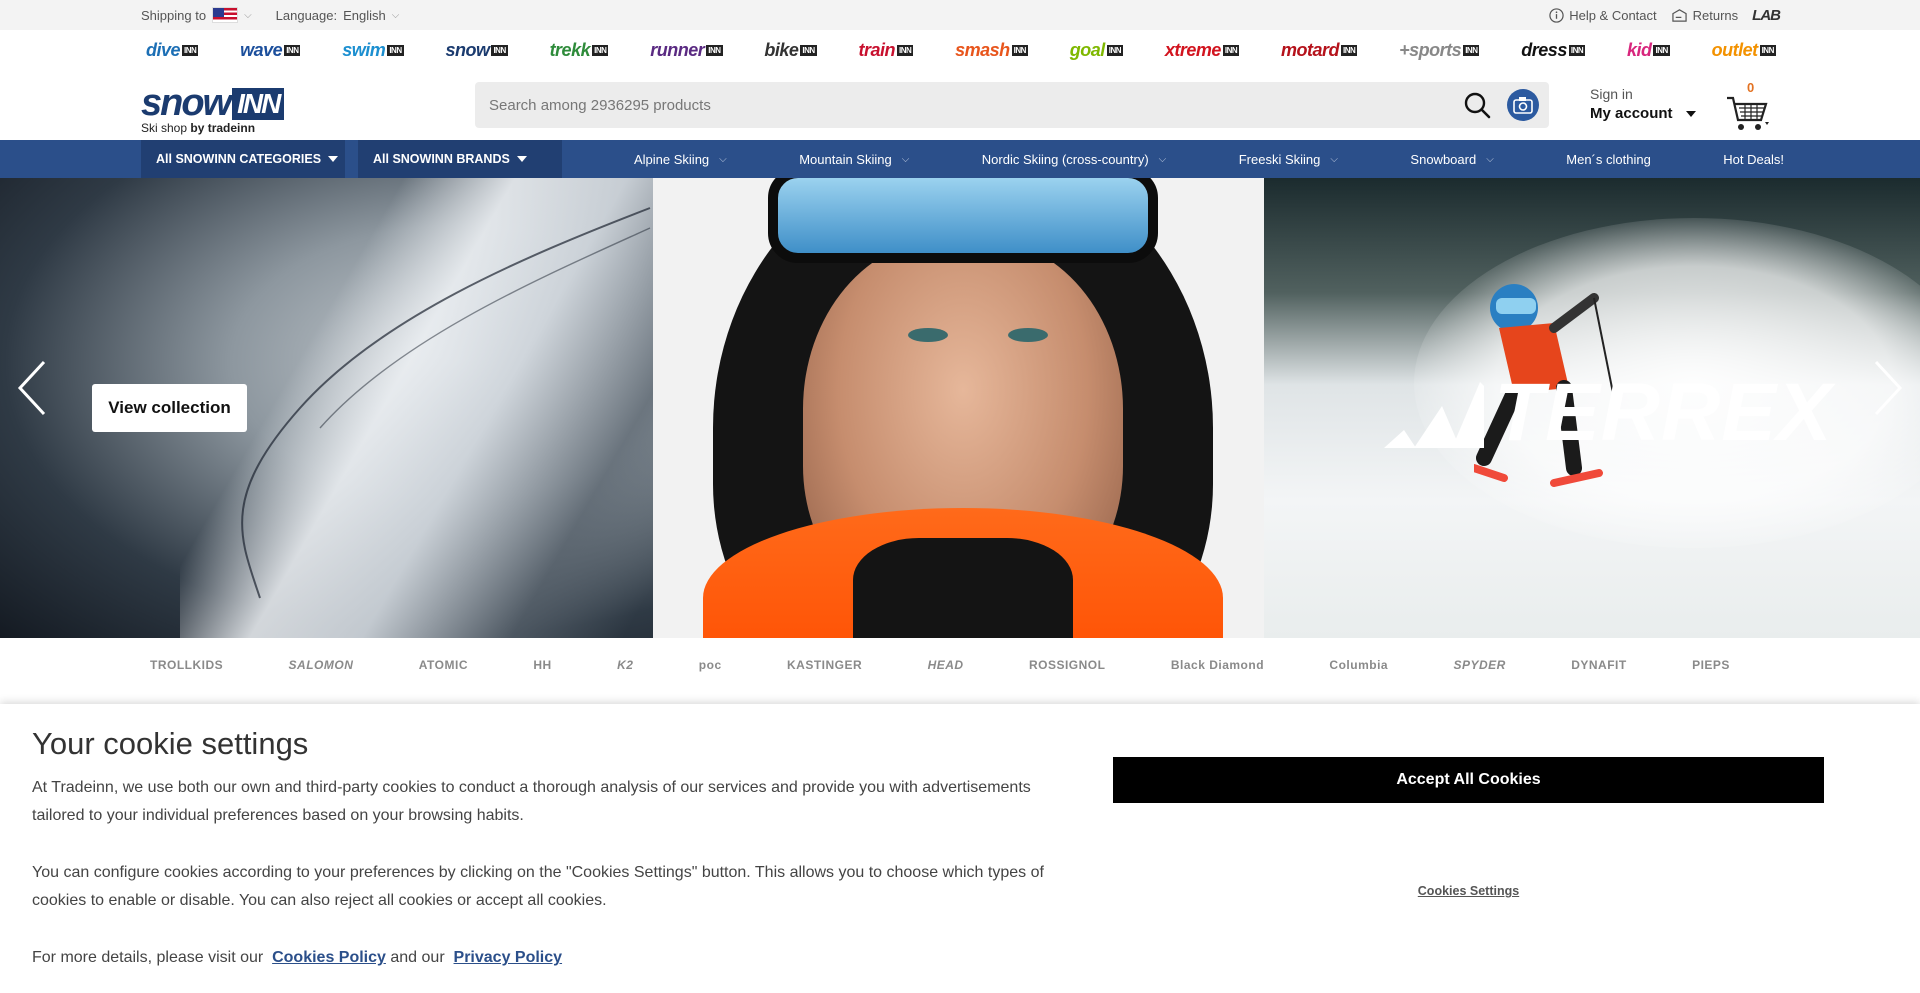 The height and width of the screenshot is (993, 1920). What do you see at coordinates (1599, 665) in the screenshot?
I see `brand-logo-dynafit: DYNAFIT` at bounding box center [1599, 665].